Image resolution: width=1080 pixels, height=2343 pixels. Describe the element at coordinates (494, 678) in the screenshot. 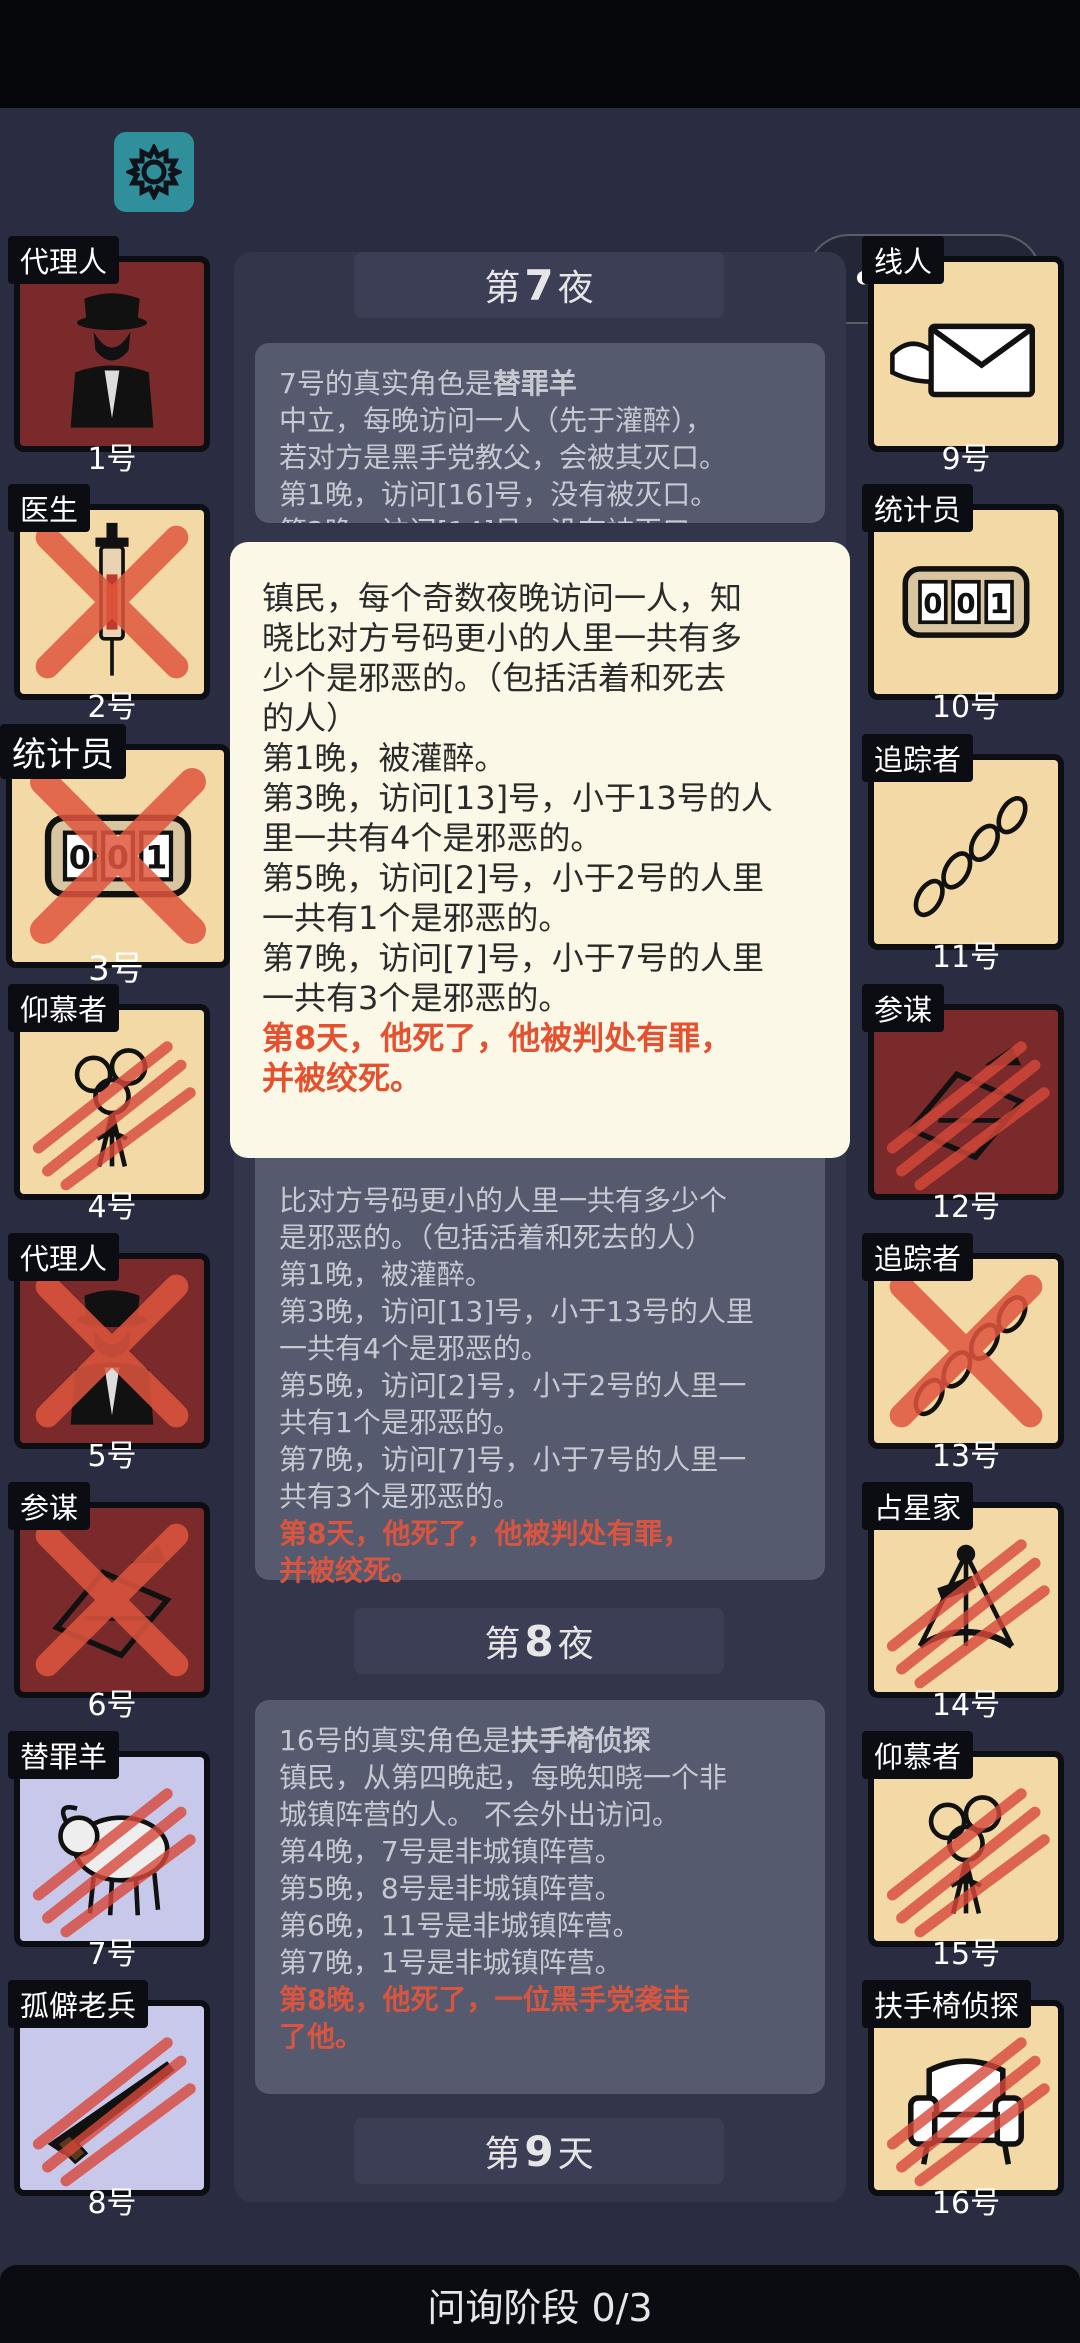

I see `popup-line: 少个是邪恶的。（包括活着和死去` at that location.